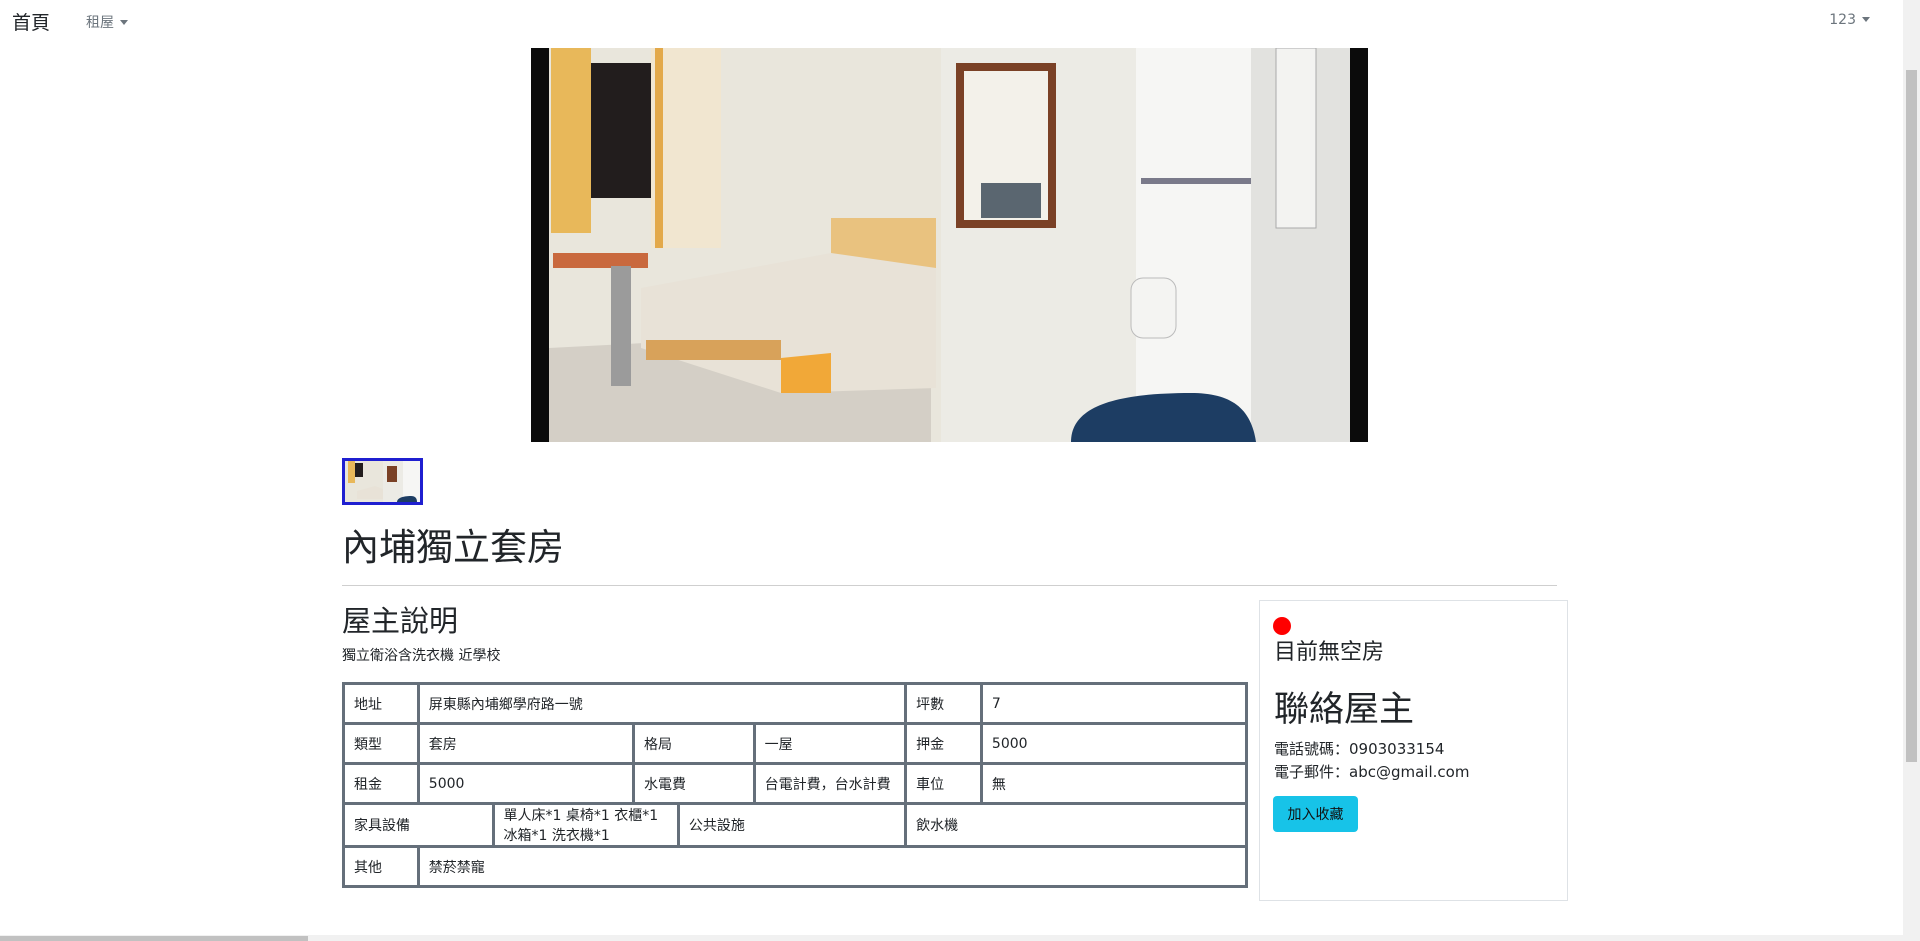 This screenshot has height=941, width=1920. Describe the element at coordinates (526, 783) in the screenshot. I see `rent-value: 5000` at that location.